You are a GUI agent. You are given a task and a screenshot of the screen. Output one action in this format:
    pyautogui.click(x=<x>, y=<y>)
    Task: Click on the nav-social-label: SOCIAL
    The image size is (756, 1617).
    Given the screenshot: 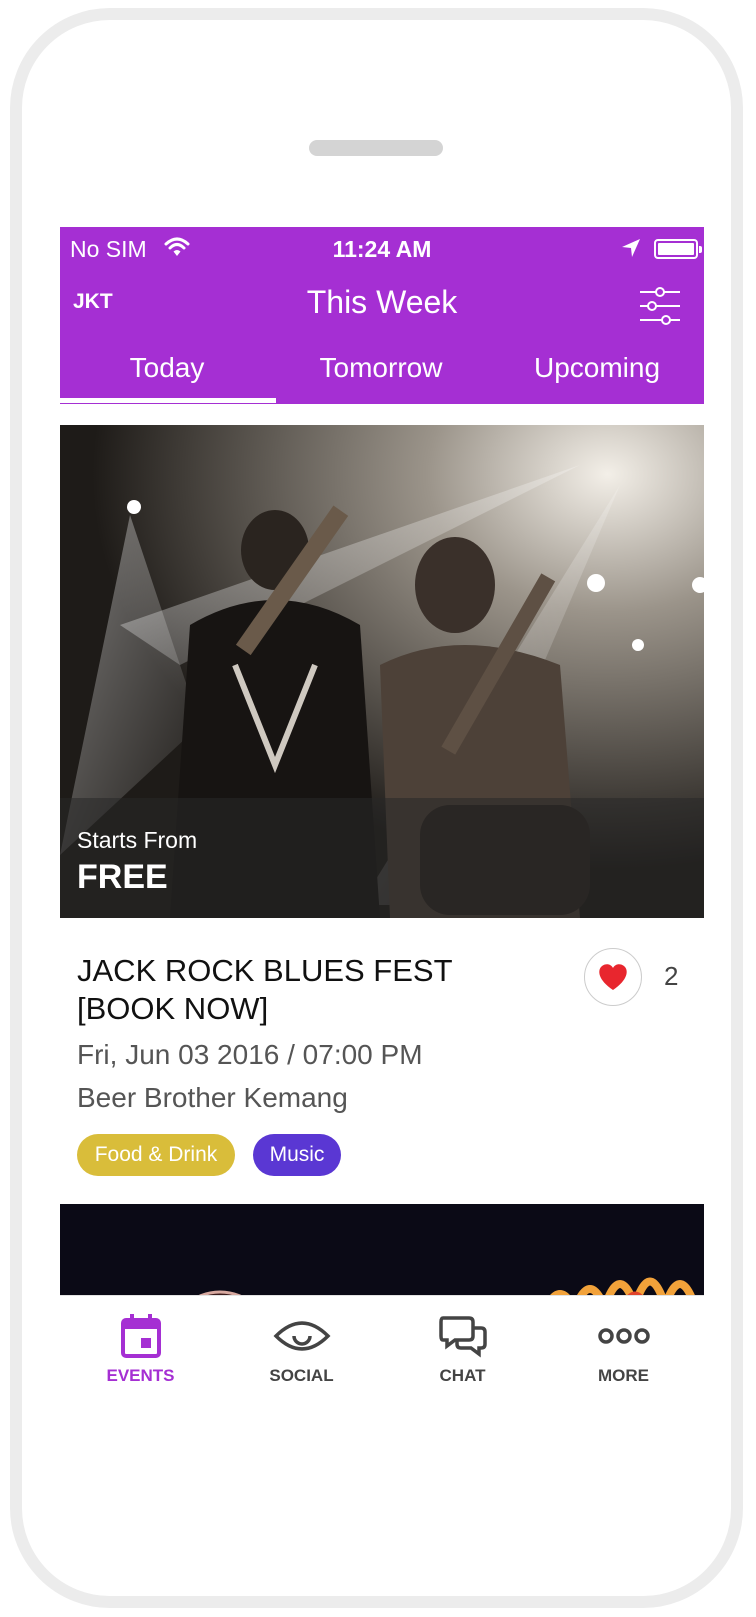 What is the action you would take?
    pyautogui.click(x=301, y=1375)
    